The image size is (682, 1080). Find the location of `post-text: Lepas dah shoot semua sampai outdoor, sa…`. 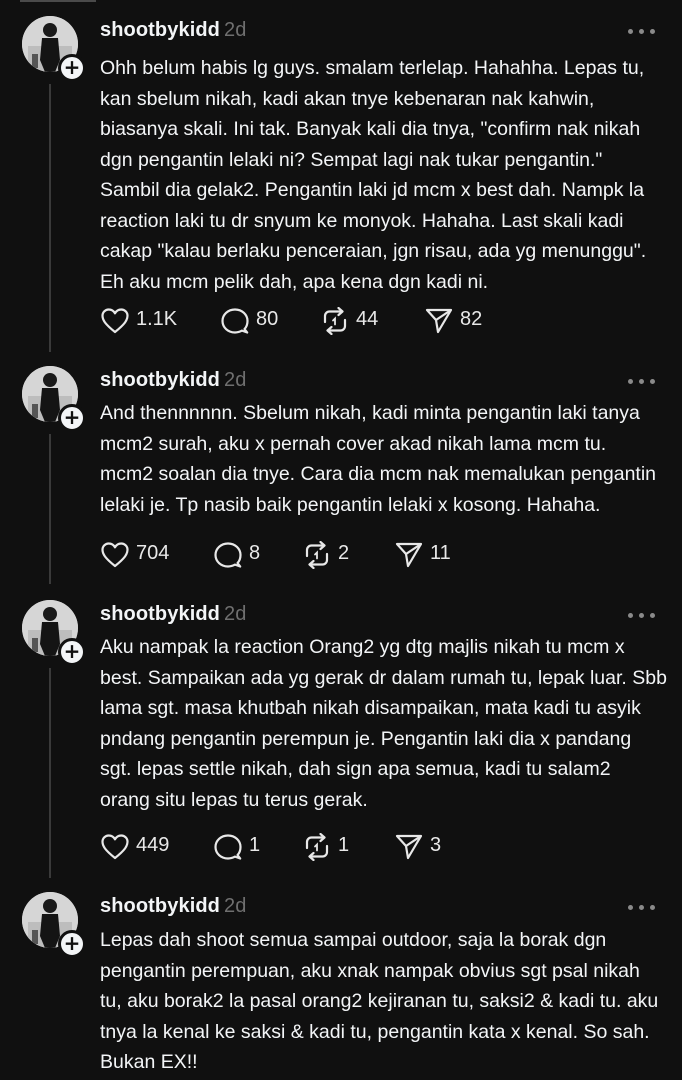

post-text: Lepas dah shoot semua sampai outdoor, sa… is located at coordinates (379, 1001).